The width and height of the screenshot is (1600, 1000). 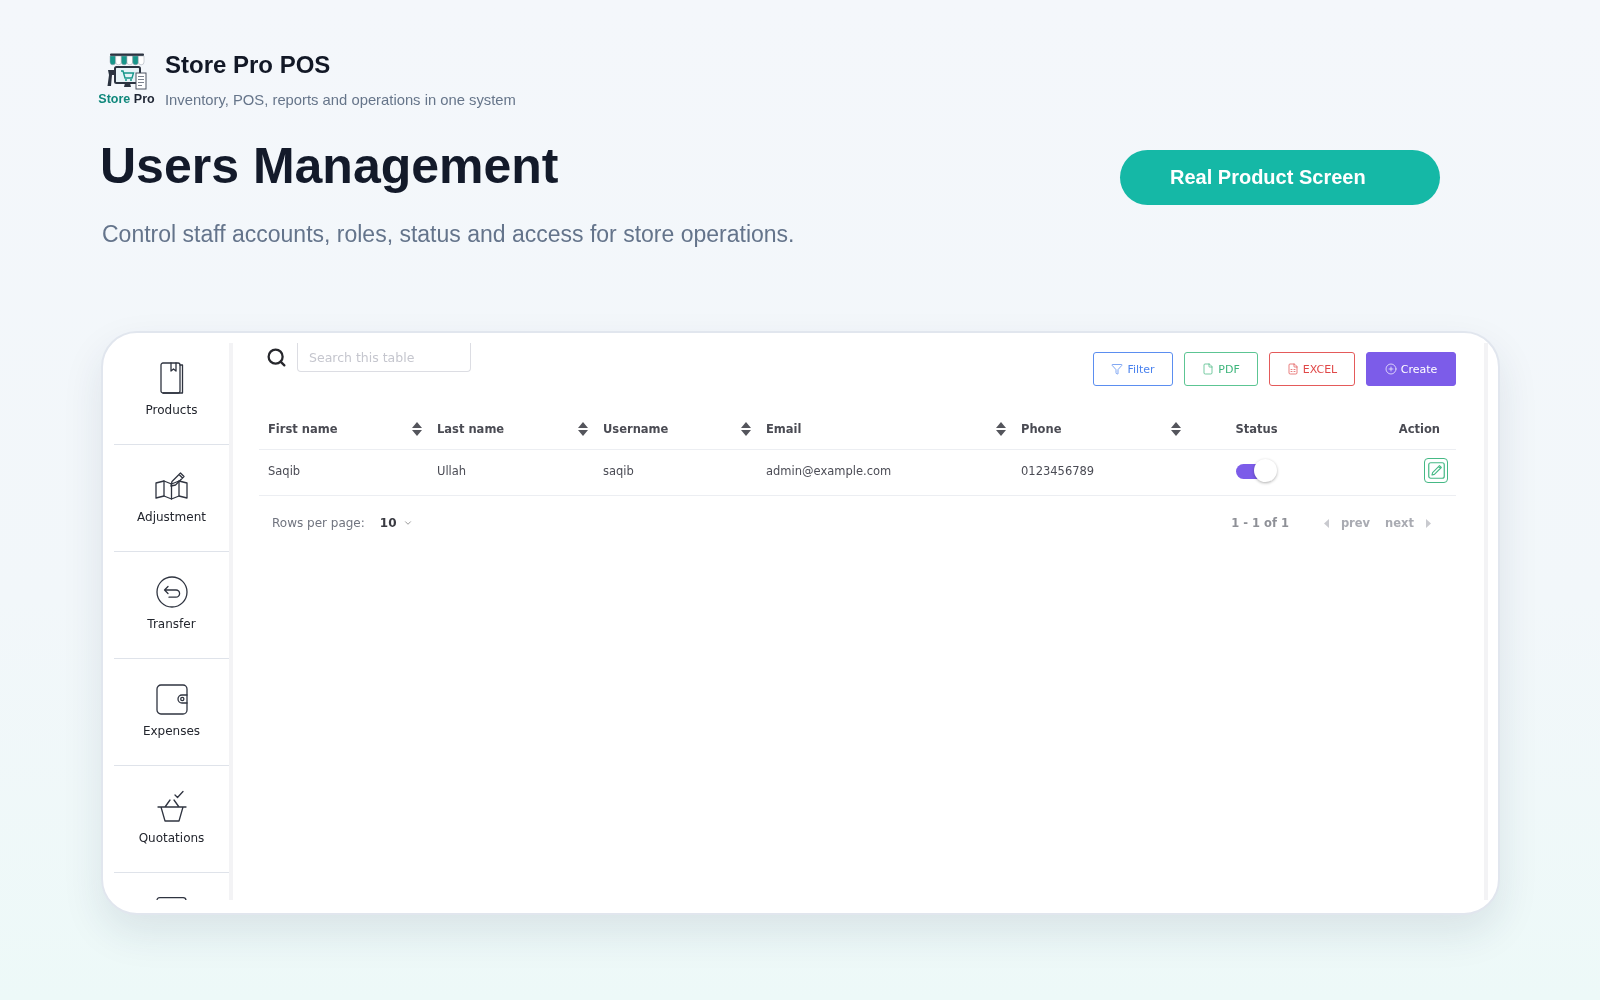 What do you see at coordinates (452, 471) in the screenshot?
I see `table-cell-text: Ullah` at bounding box center [452, 471].